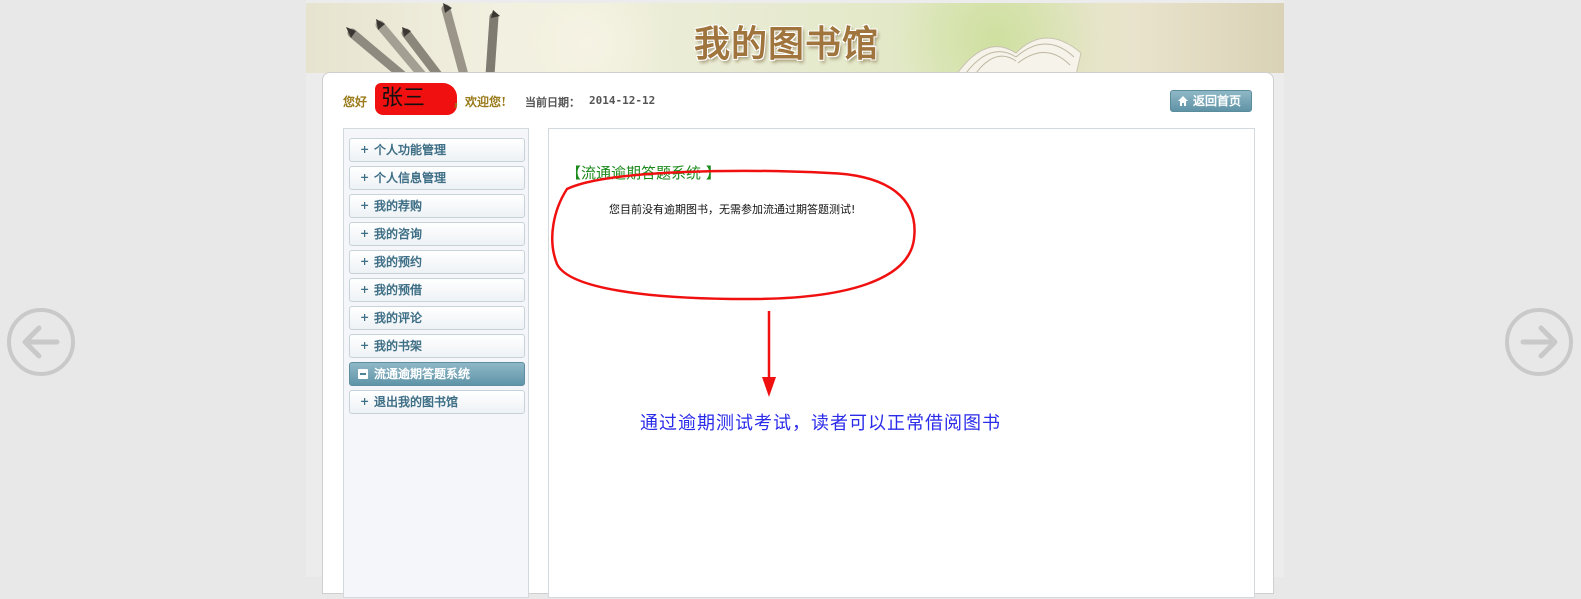 Image resolution: width=1581 pixels, height=599 pixels. I want to click on sidebar-item-logout: + 退出我的图书馆, so click(437, 402).